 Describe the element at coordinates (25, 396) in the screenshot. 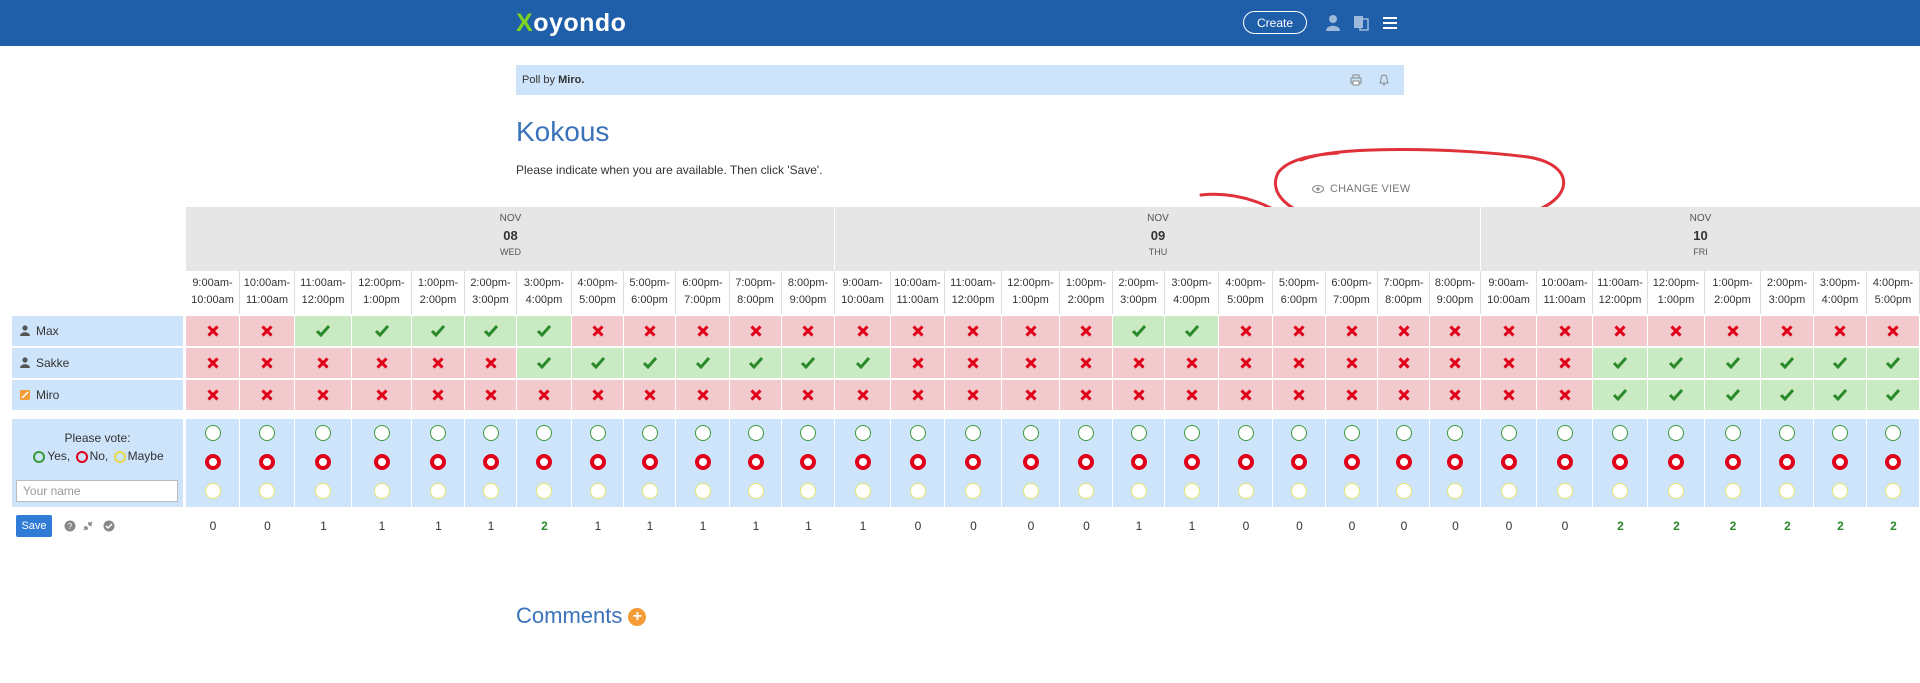

I see `edit-icon` at that location.